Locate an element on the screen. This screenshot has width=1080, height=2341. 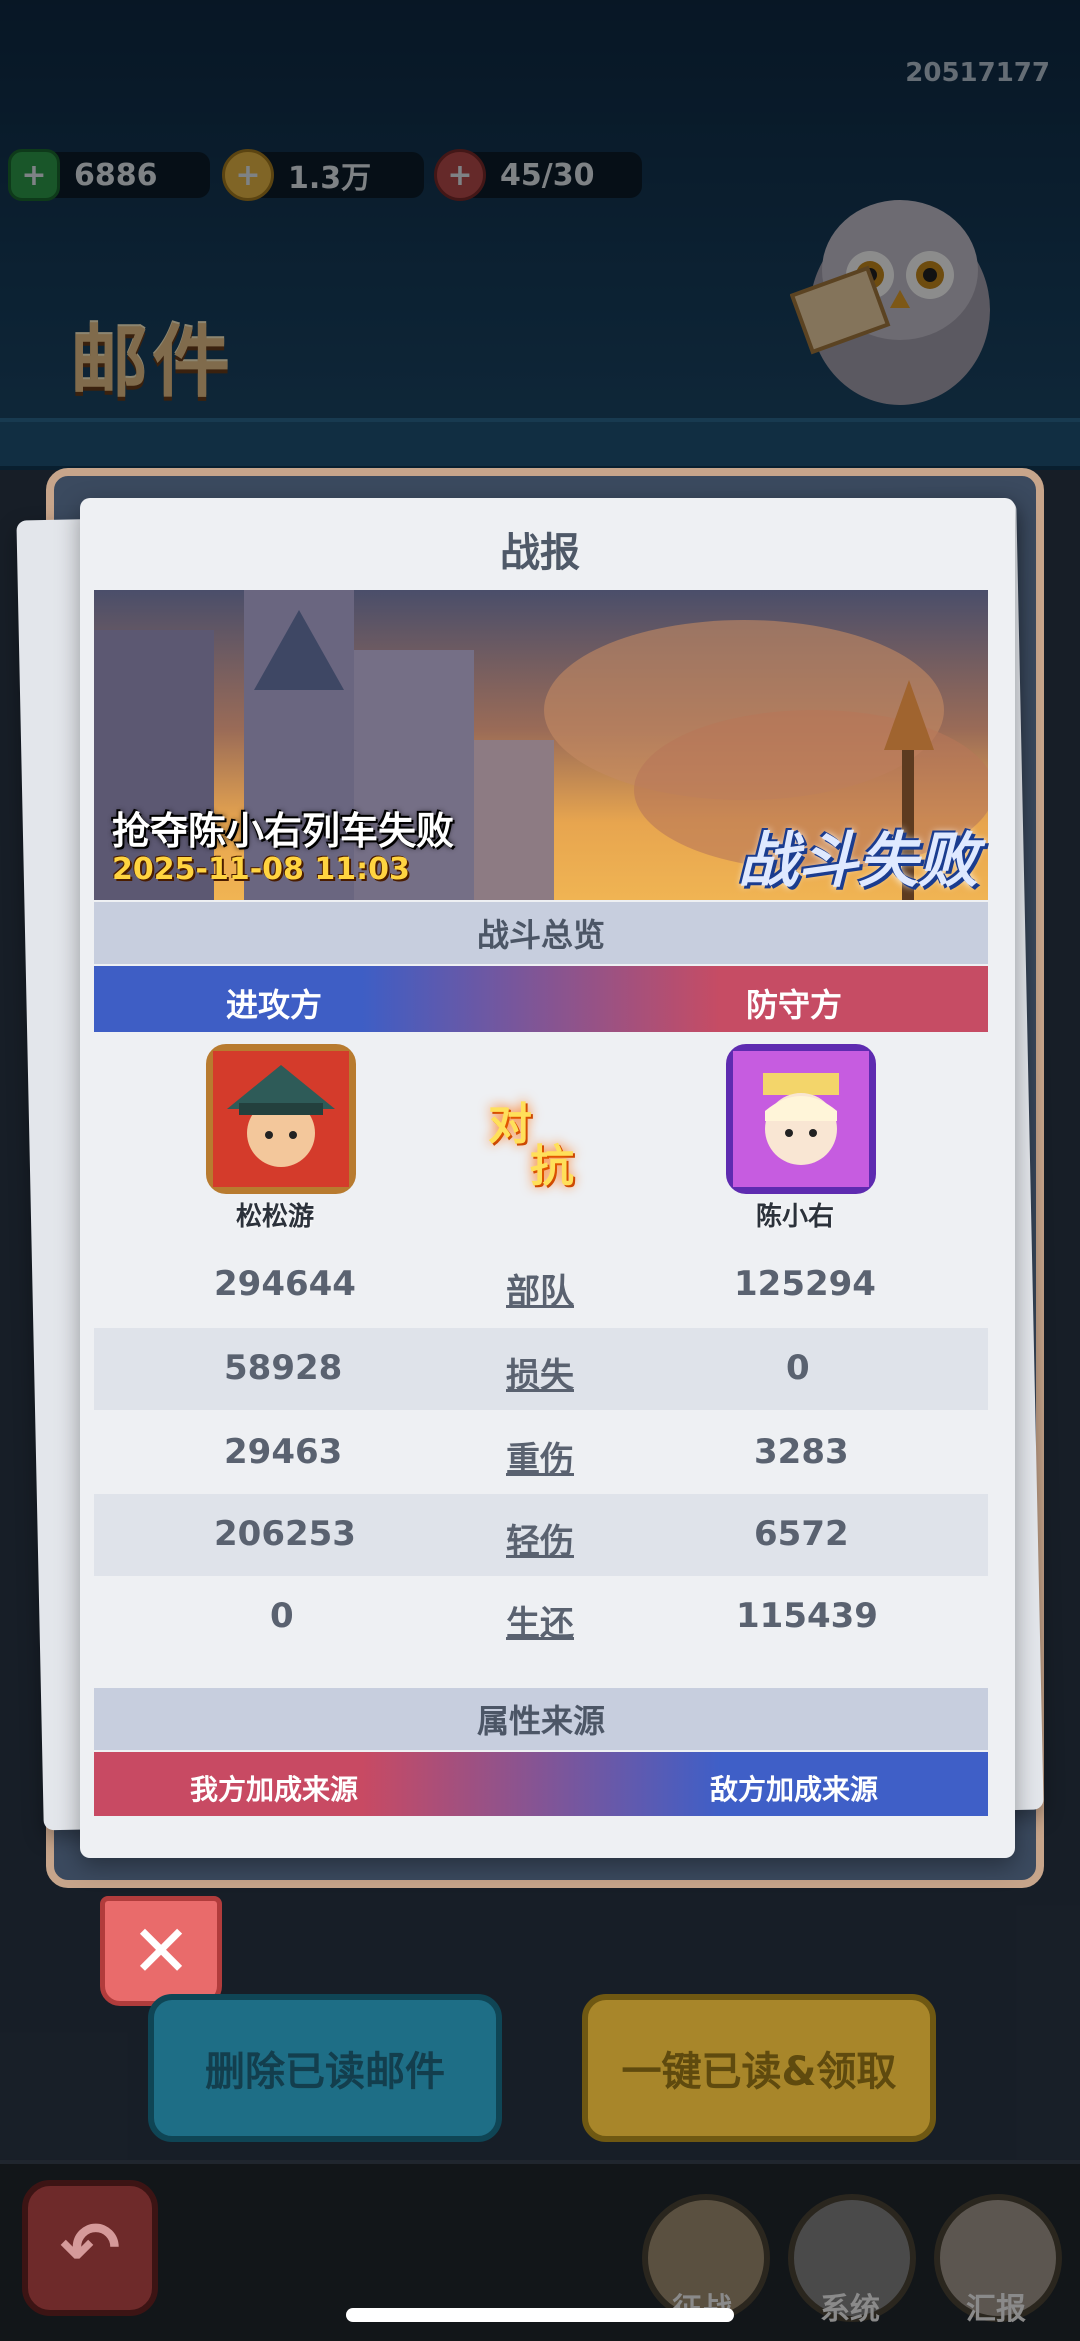
attr-source-bar: 我方加成来源 敌方加成来源 is located at coordinates (541, 1784).